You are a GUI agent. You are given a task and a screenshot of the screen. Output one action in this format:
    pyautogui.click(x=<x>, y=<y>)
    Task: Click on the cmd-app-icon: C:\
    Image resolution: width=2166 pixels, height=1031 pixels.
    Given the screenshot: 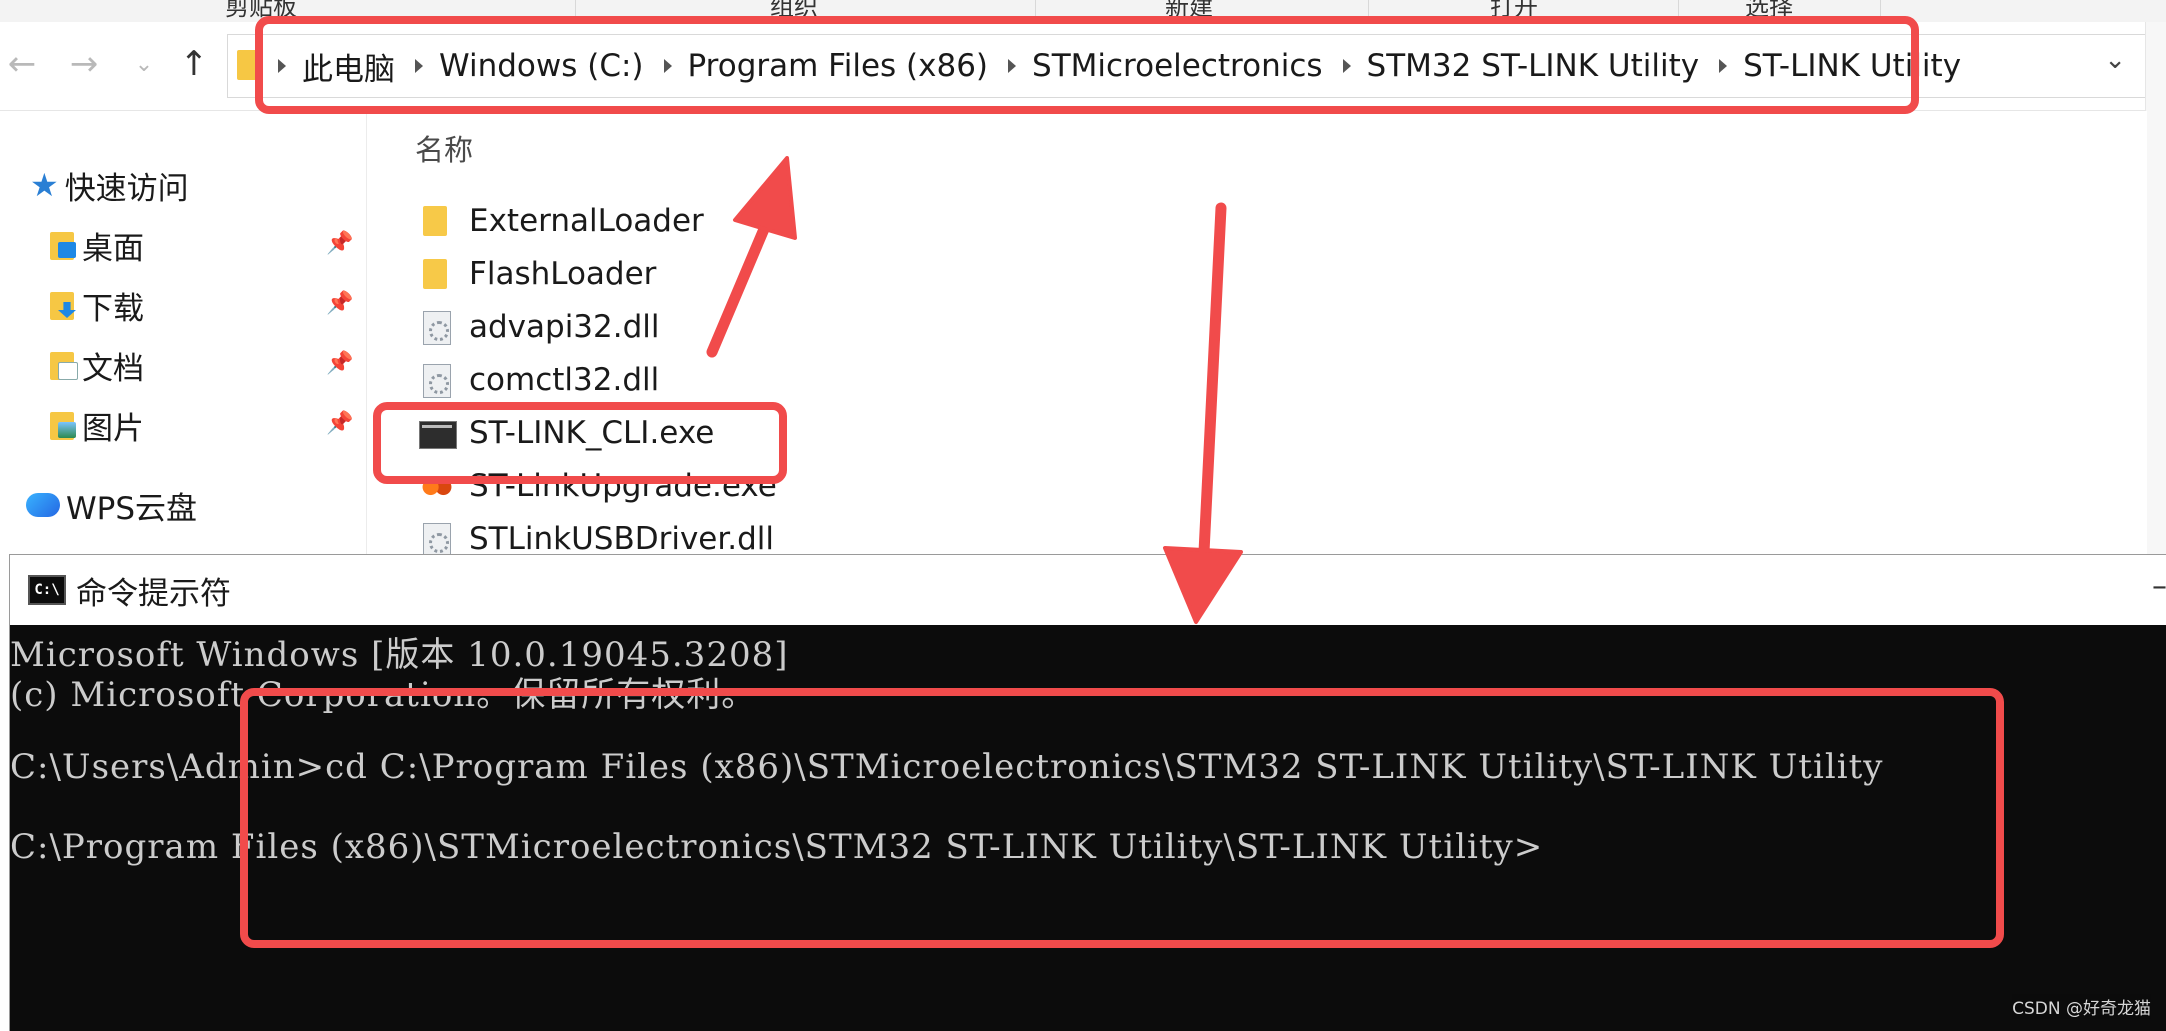 What is the action you would take?
    pyautogui.click(x=47, y=590)
    